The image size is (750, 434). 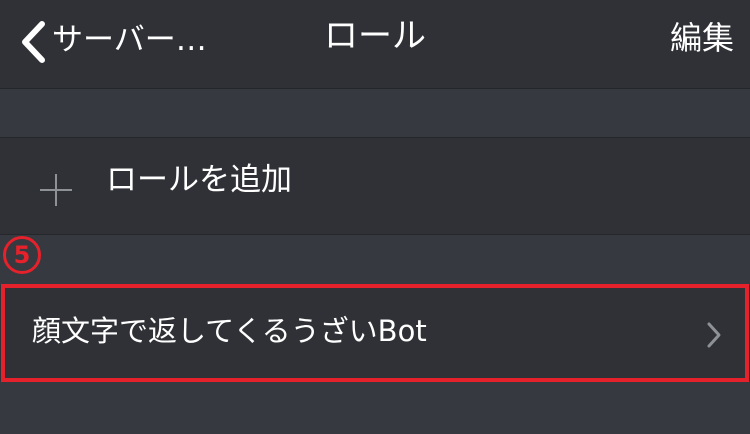 What do you see at coordinates (229, 331) in the screenshot?
I see `role-name: 顔文字で返してくるうざいBot` at bounding box center [229, 331].